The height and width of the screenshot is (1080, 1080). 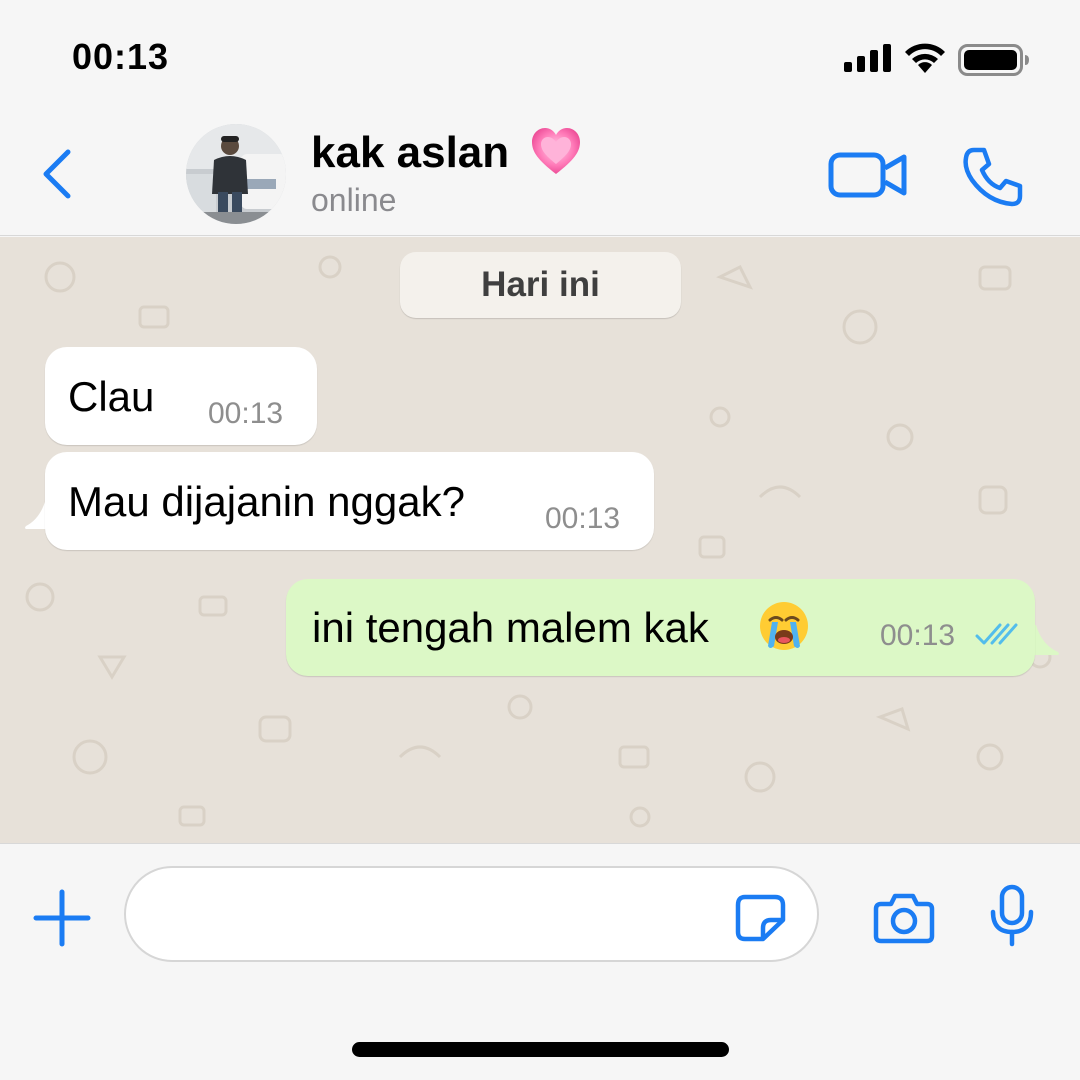 What do you see at coordinates (540, 285) in the screenshot?
I see `date-separator: Hari ini` at bounding box center [540, 285].